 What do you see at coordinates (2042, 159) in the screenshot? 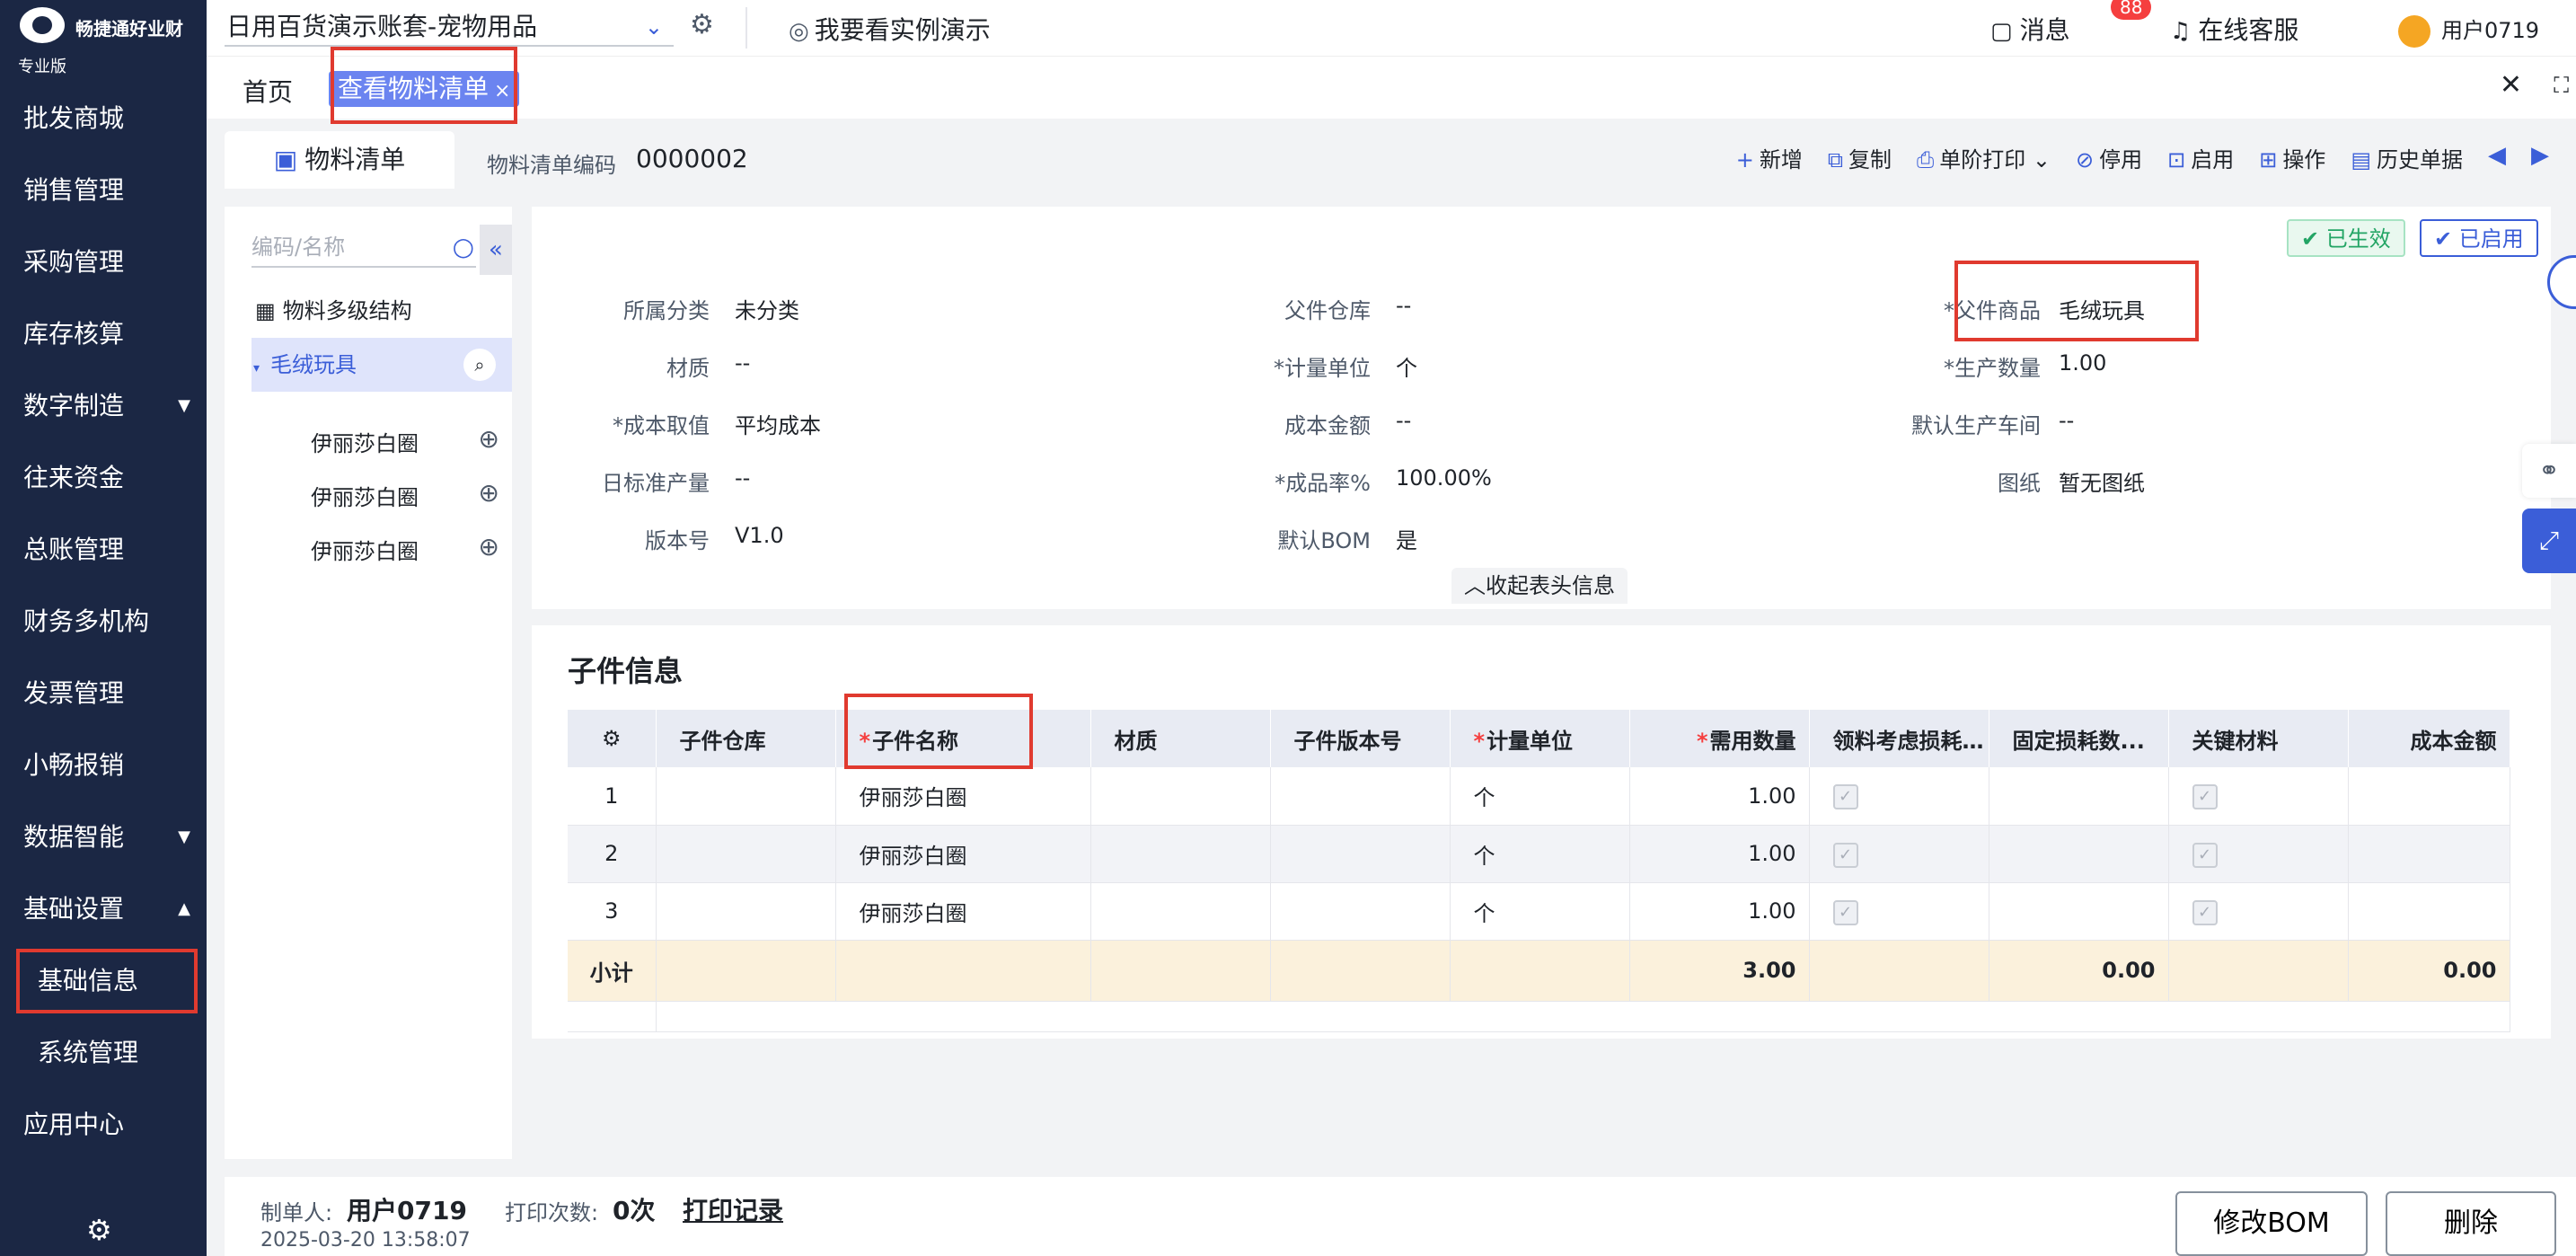
I see `chevron-down-icon: ⌄` at bounding box center [2042, 159].